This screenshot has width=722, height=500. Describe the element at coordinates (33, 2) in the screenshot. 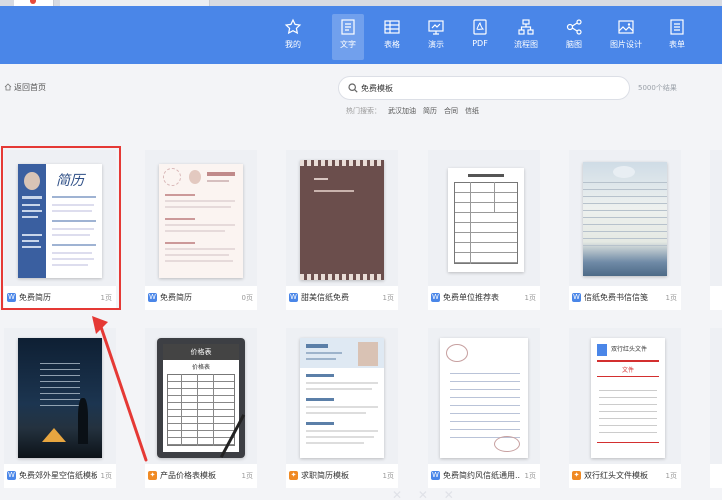

I see `app-logo-icon` at that location.